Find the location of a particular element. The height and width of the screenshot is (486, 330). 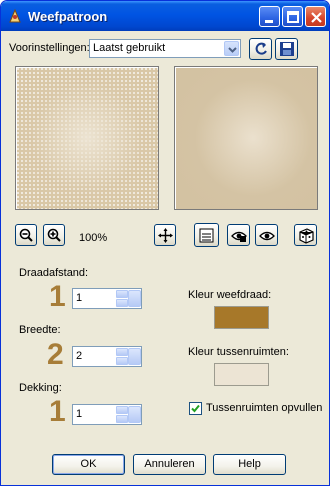

proof-preview-icon is located at coordinates (206, 235).